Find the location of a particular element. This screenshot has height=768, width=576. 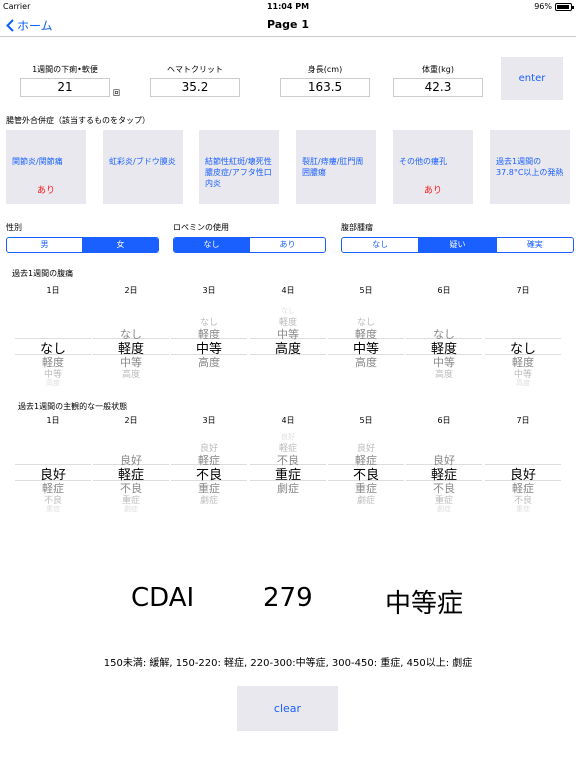

clock: 11:04 PM is located at coordinates (288, 6).